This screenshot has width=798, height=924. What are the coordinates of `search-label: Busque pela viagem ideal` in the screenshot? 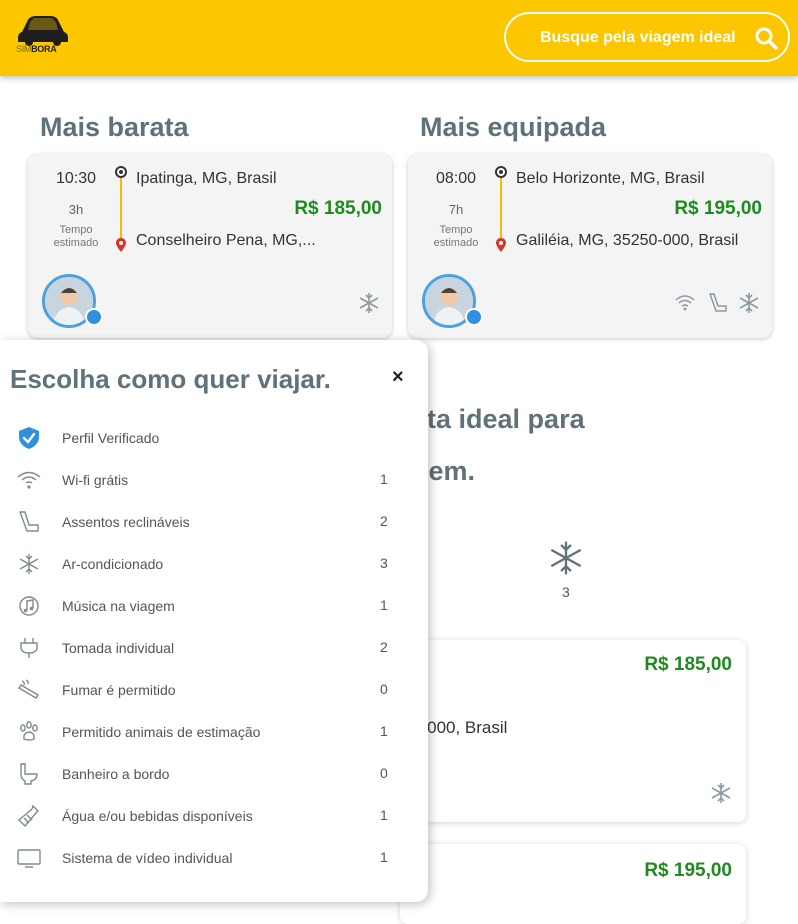 It's located at (638, 37).